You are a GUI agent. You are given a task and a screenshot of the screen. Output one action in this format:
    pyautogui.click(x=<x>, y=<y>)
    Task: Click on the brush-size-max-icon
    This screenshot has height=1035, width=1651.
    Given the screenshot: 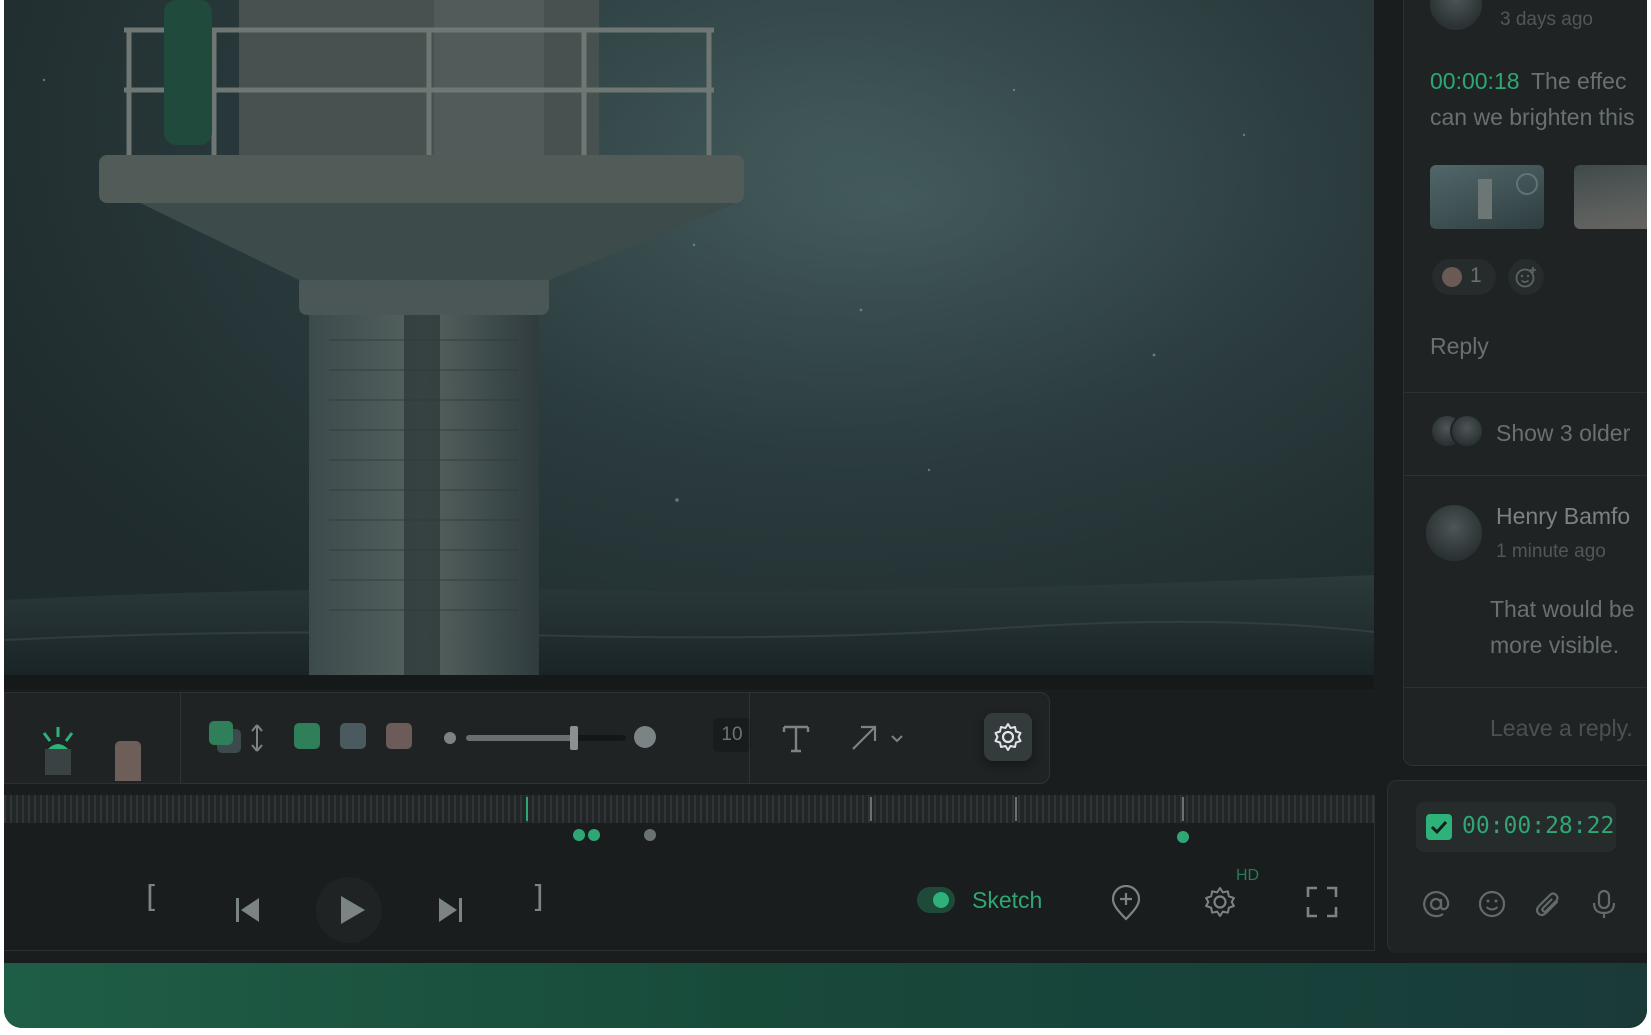 What is the action you would take?
    pyautogui.click(x=645, y=737)
    